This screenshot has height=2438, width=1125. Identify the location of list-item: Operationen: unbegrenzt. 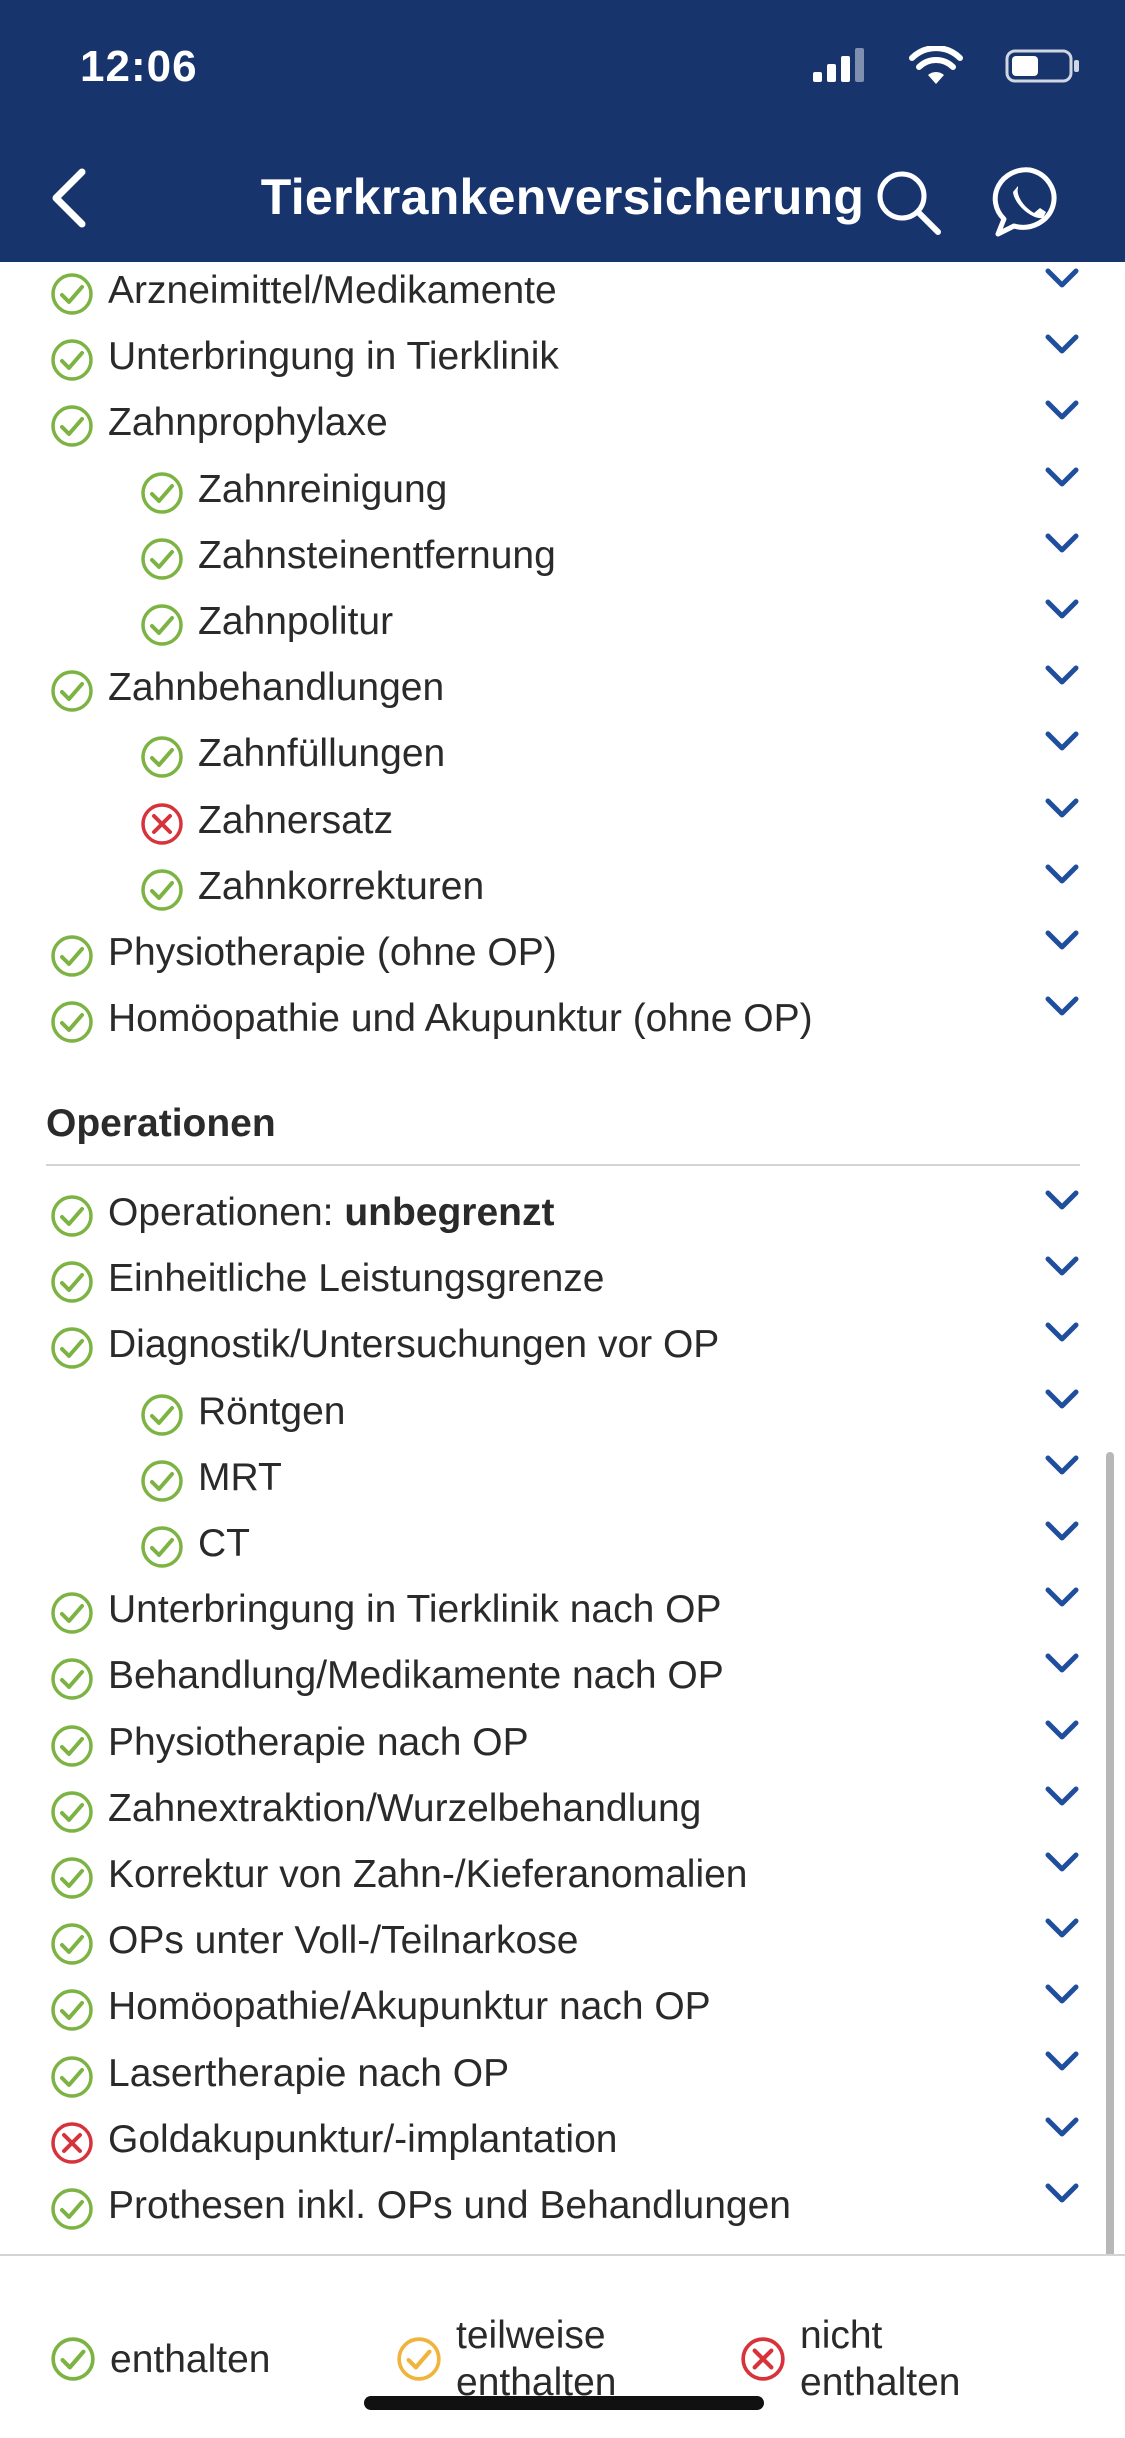
(562, 1215).